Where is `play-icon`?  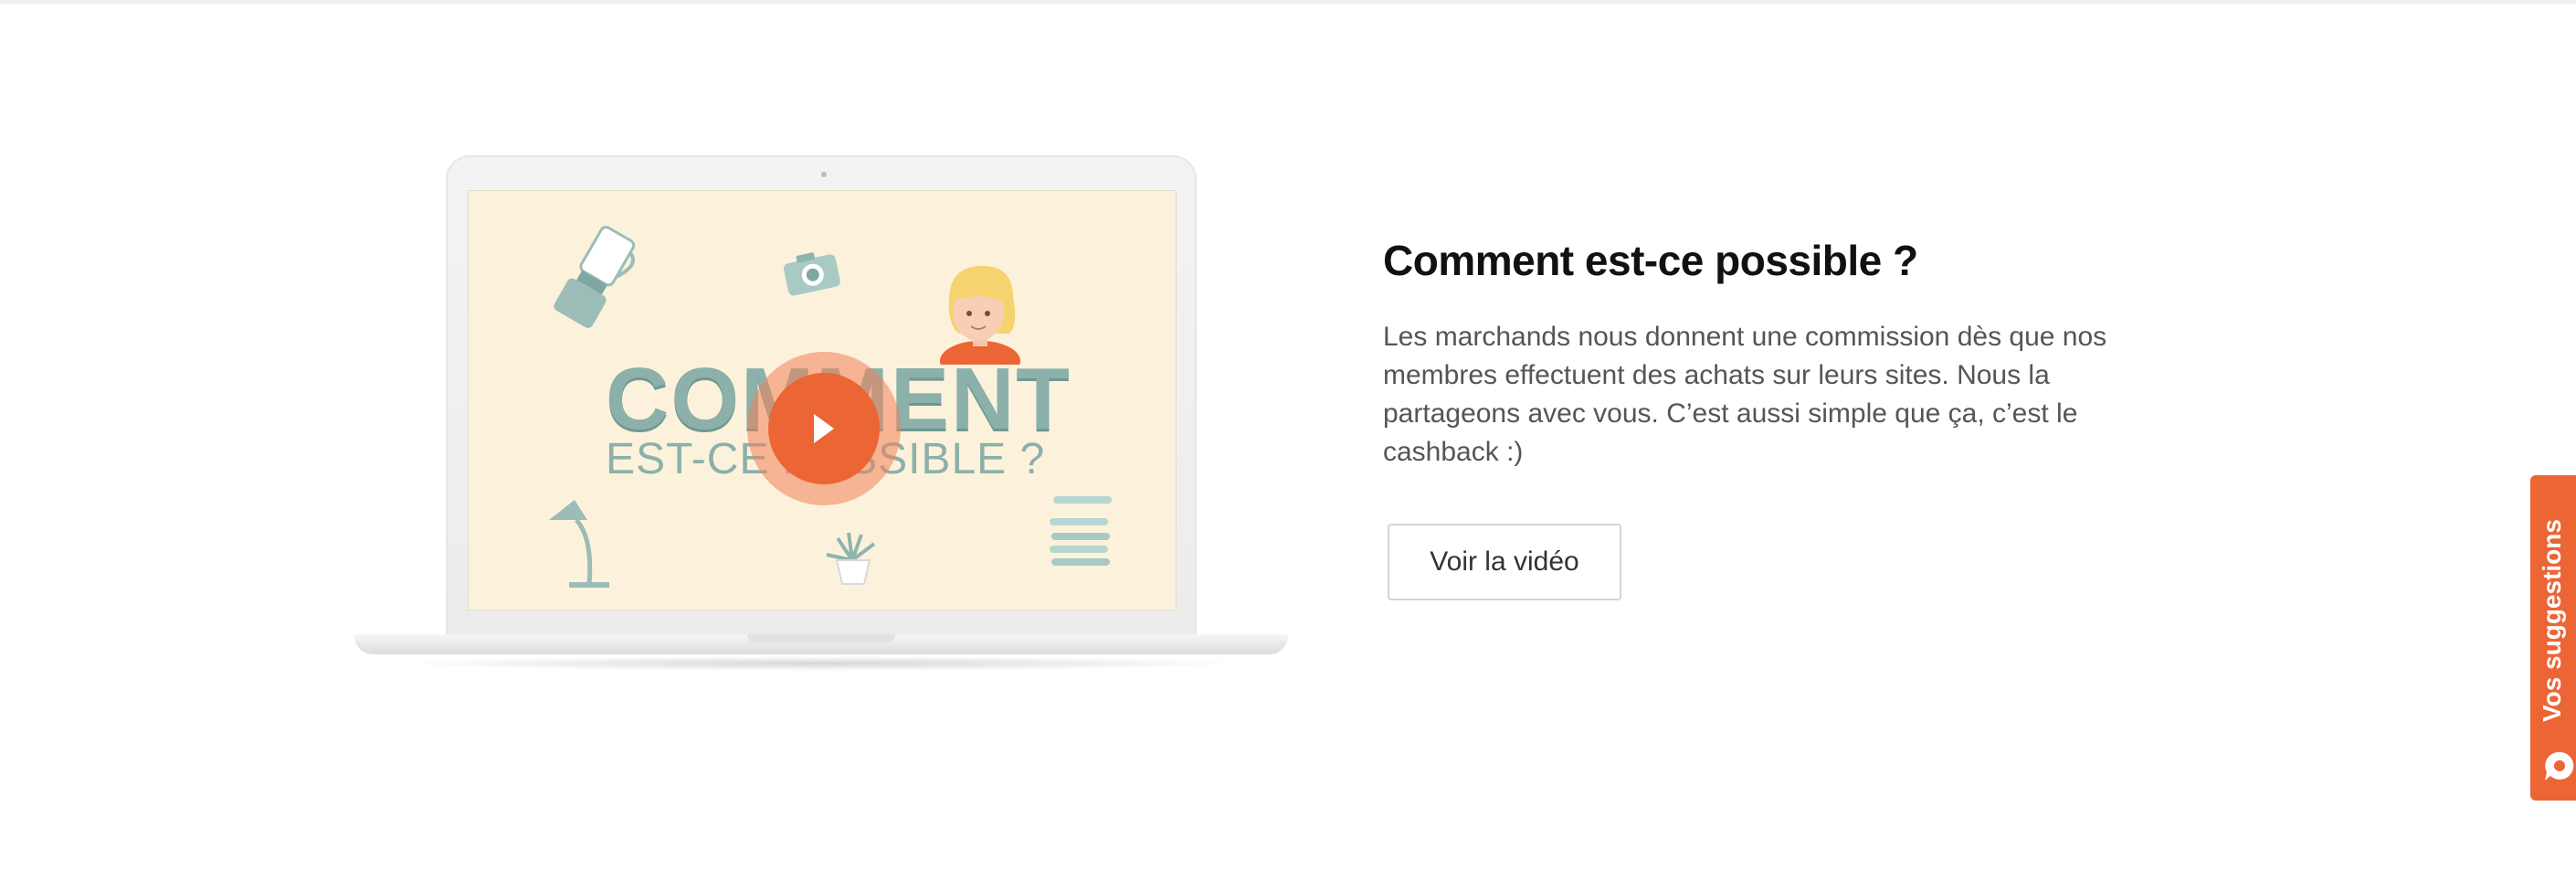
play-icon is located at coordinates (824, 428).